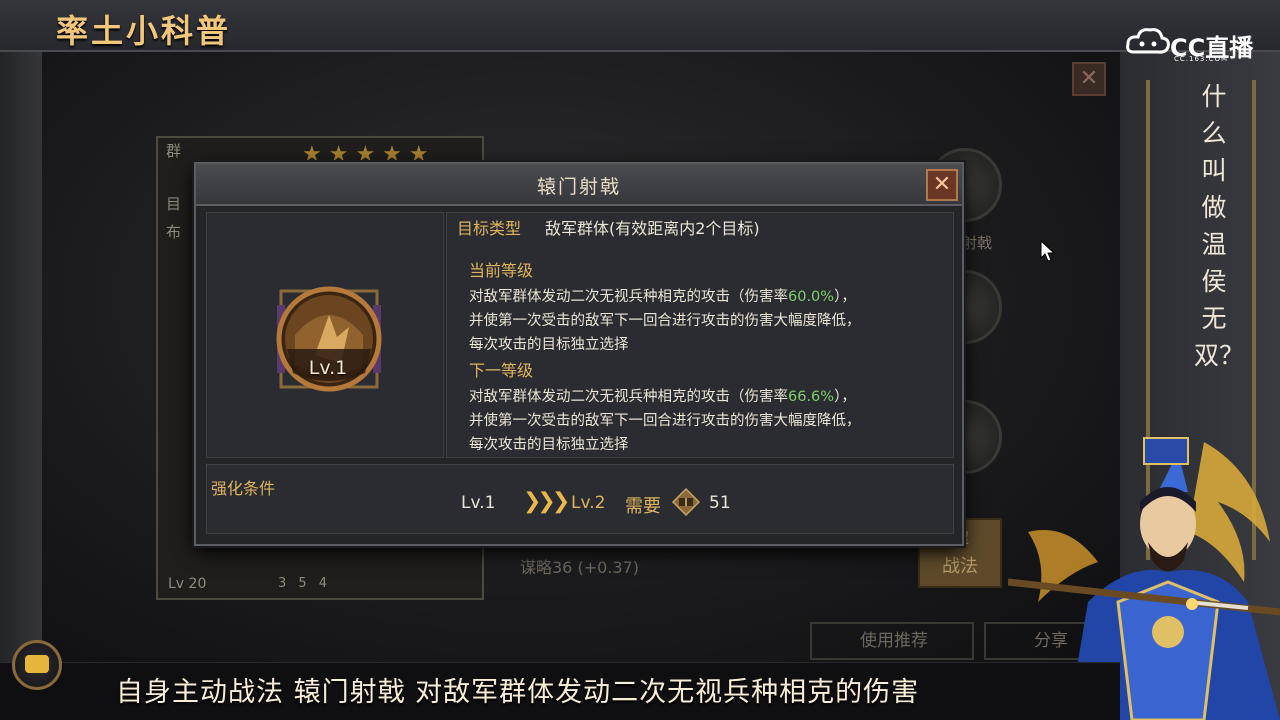 The height and width of the screenshot is (720, 1280). What do you see at coordinates (549, 345) in the screenshot?
I see `current-desc-line-3: 每次攻击的目标独立选择` at bounding box center [549, 345].